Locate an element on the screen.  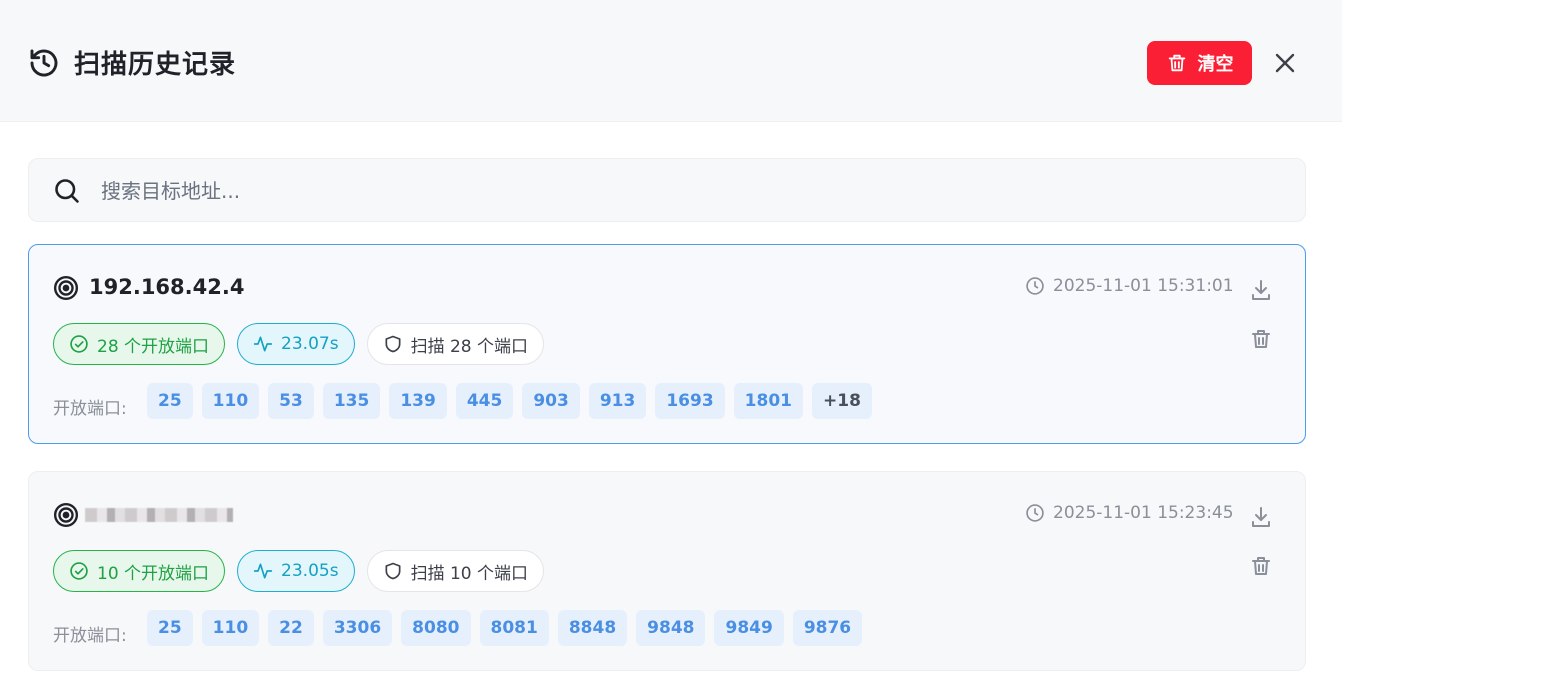
clear-history-button: 清空 is located at coordinates (1199, 63).